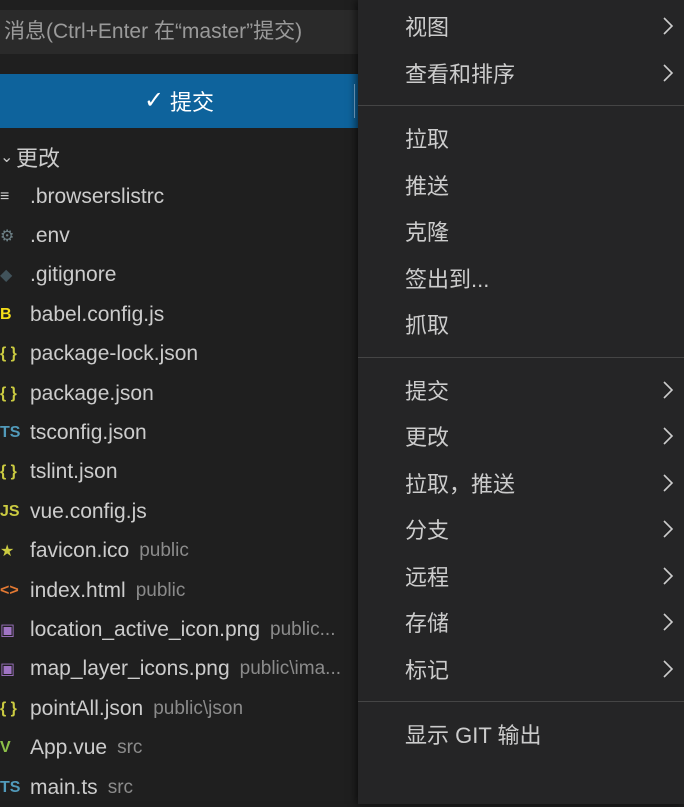  Describe the element at coordinates (8, 670) in the screenshot. I see `image-icon: ▣` at that location.